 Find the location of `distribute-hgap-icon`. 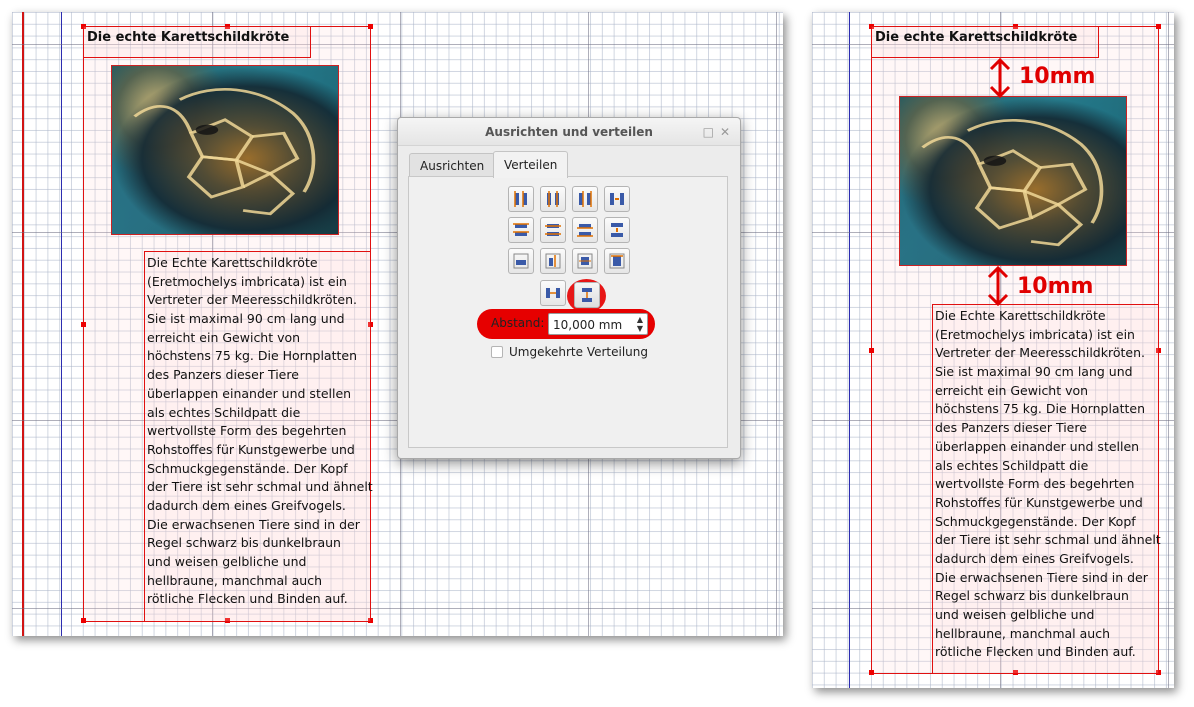

distribute-hgap-icon is located at coordinates (617, 199).